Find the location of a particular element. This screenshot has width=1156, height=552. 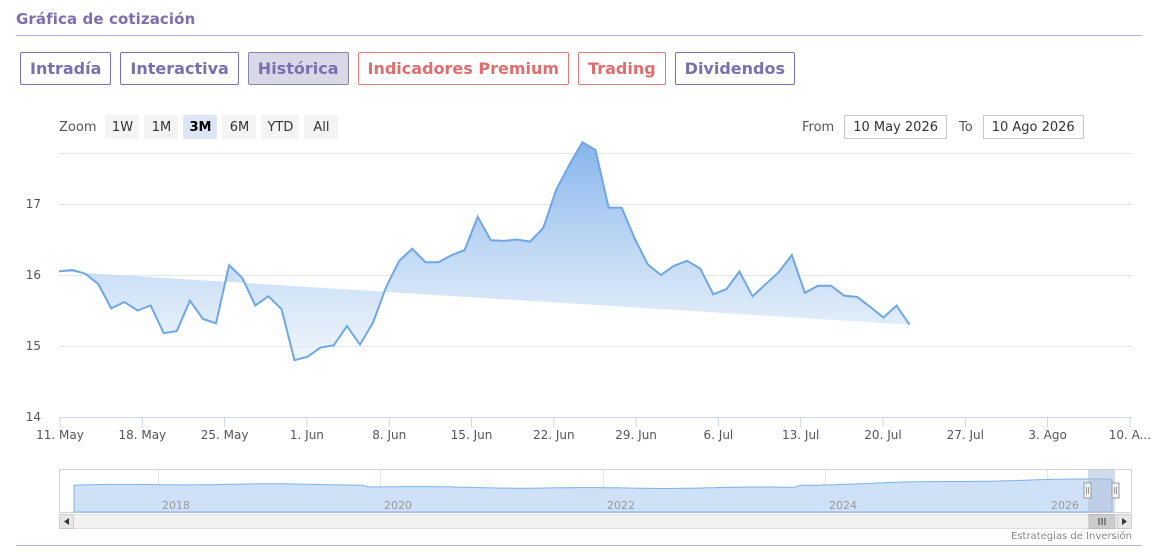

zoom-1w-button: 1W is located at coordinates (122, 127).